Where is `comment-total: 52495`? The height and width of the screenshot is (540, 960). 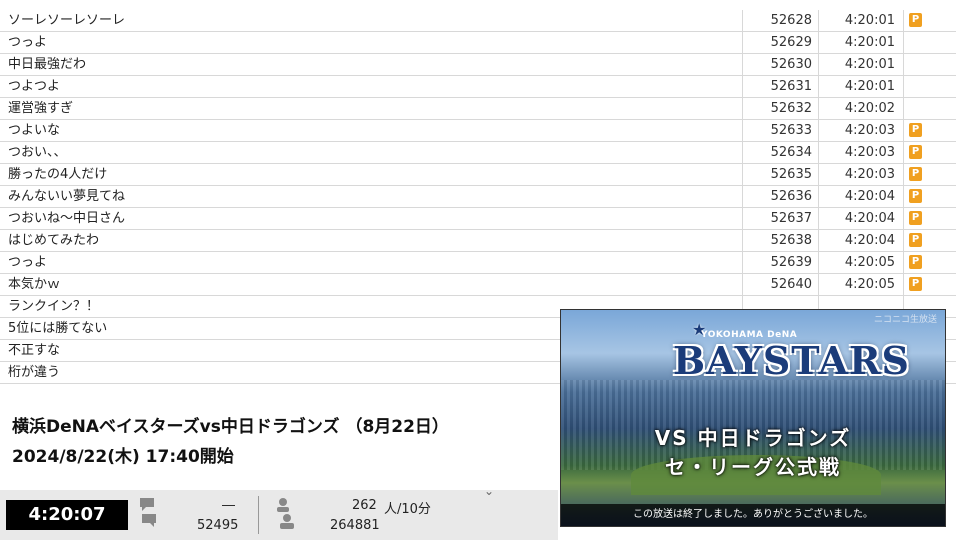 comment-total: 52495 is located at coordinates (218, 525).